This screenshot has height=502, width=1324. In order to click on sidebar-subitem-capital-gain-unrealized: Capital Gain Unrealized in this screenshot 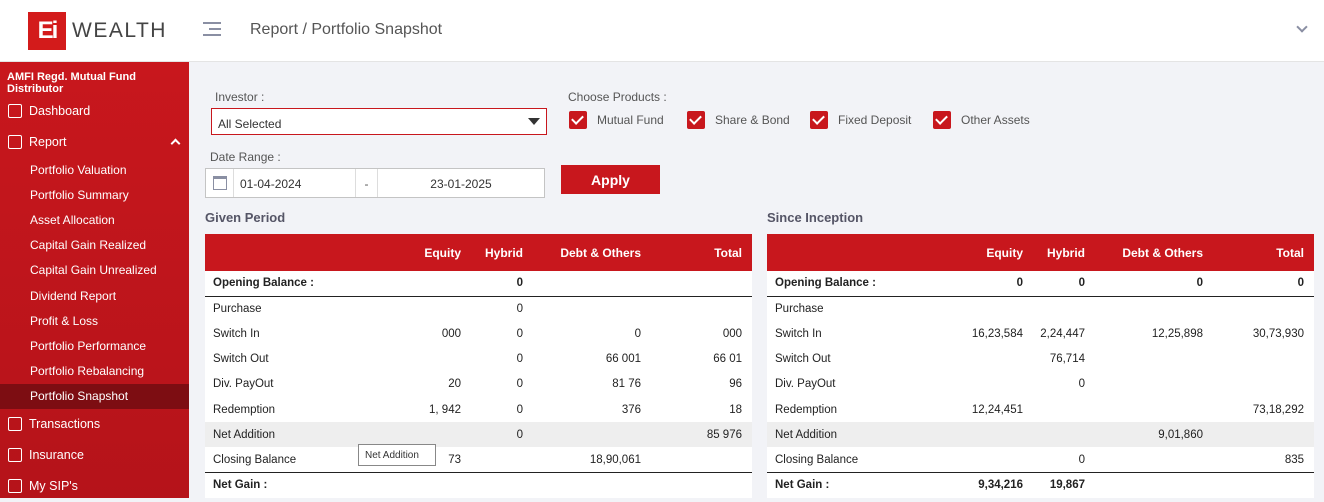, I will do `click(94, 270)`.